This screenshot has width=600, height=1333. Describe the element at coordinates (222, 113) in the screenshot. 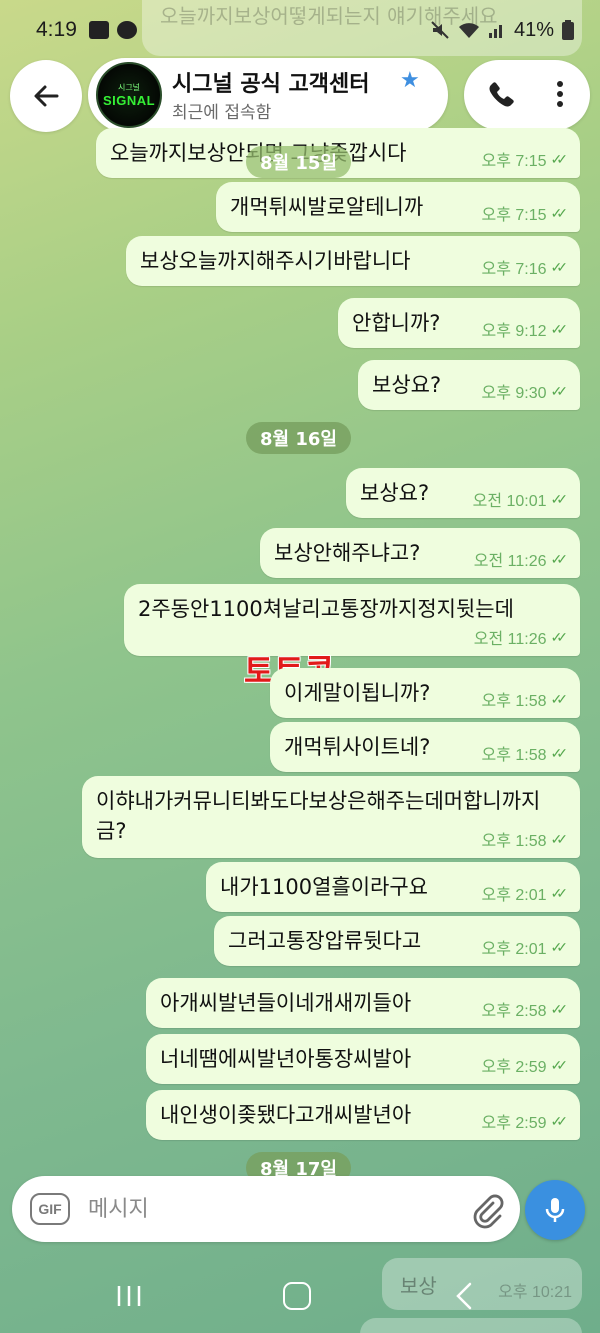

I see `last-seen-status: 최근에 접속함` at that location.